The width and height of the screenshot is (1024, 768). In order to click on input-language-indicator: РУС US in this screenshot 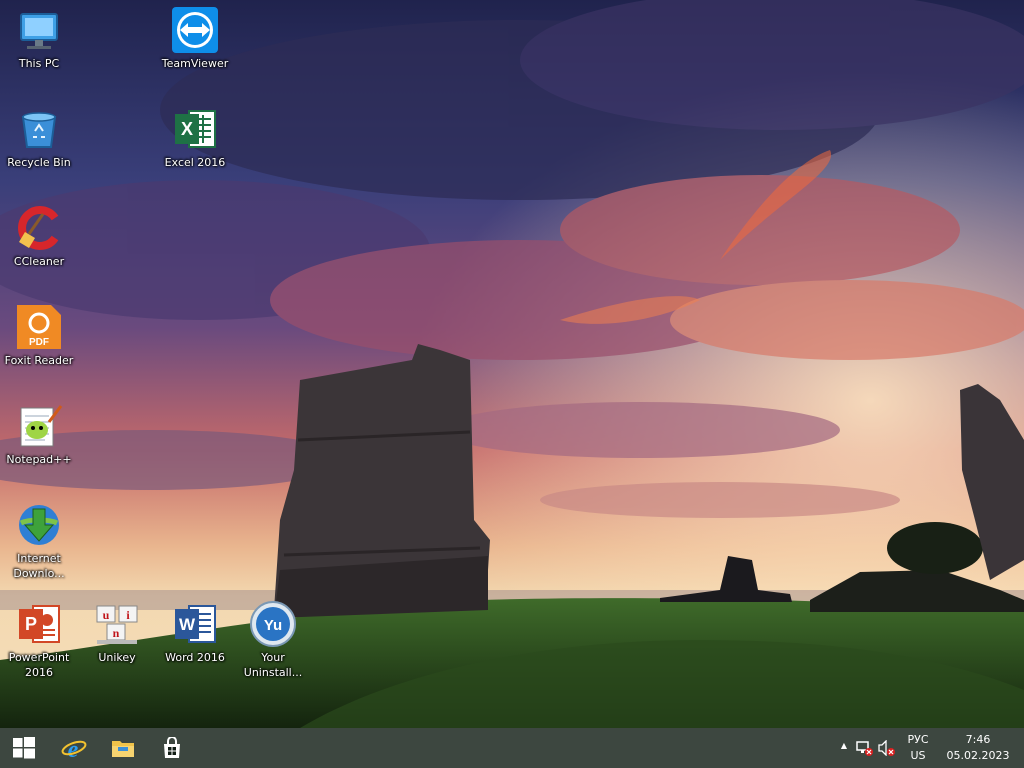, I will do `click(918, 748)`.